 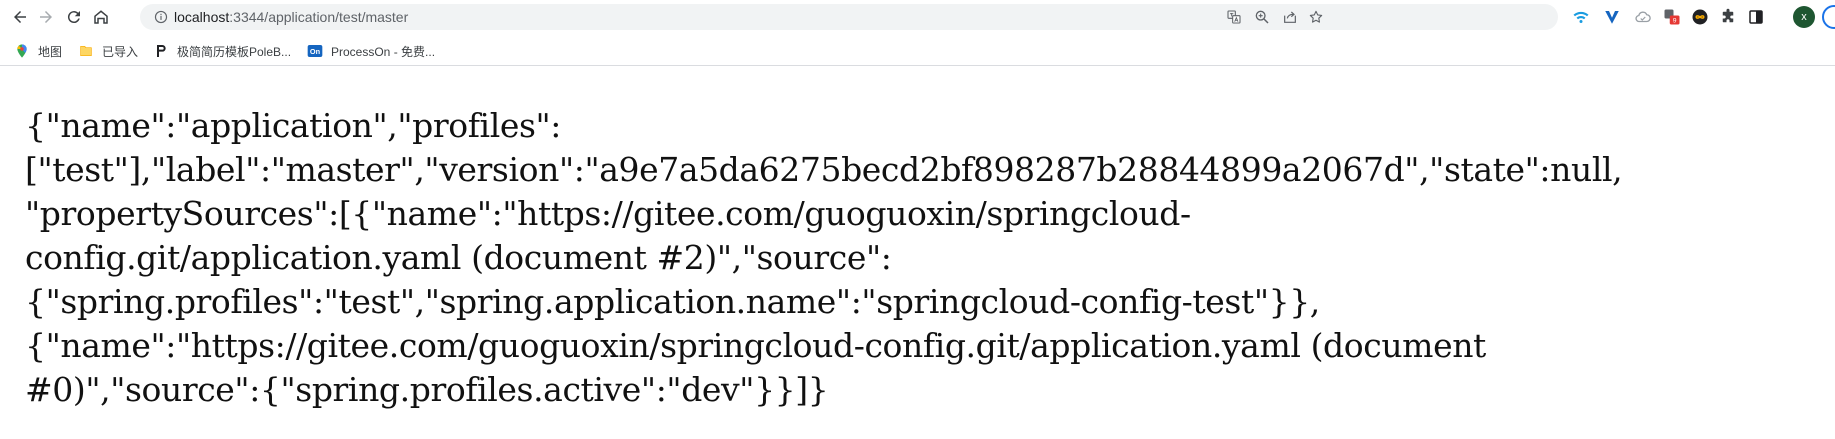 What do you see at coordinates (22, 51) in the screenshot?
I see `map-pin-icon` at bounding box center [22, 51].